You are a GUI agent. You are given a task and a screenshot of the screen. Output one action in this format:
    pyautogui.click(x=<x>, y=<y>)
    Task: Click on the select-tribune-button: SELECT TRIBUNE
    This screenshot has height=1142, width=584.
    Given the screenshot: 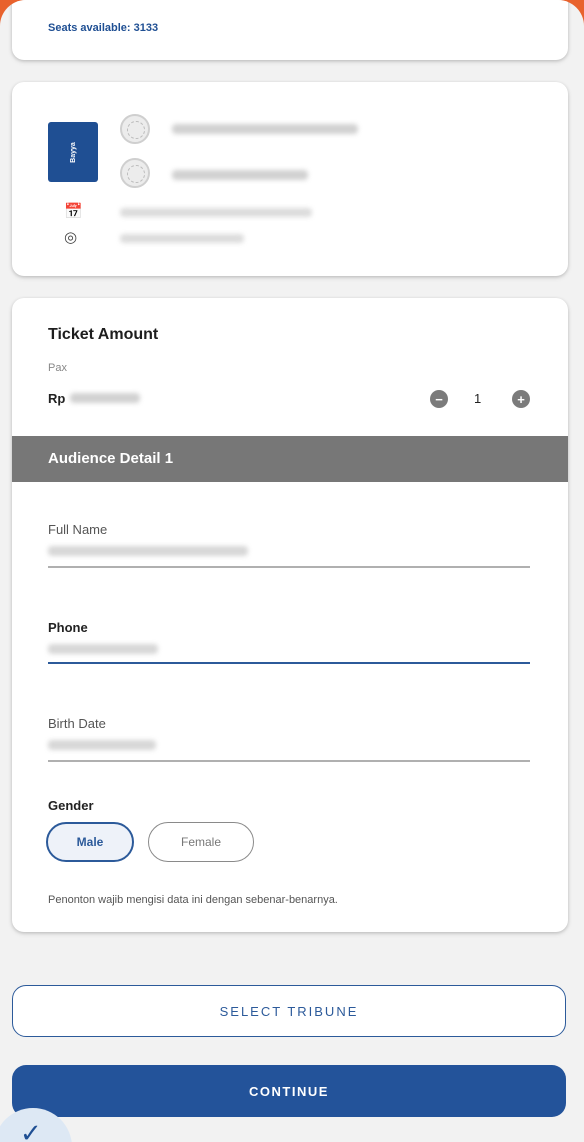 What is the action you would take?
    pyautogui.click(x=289, y=1011)
    